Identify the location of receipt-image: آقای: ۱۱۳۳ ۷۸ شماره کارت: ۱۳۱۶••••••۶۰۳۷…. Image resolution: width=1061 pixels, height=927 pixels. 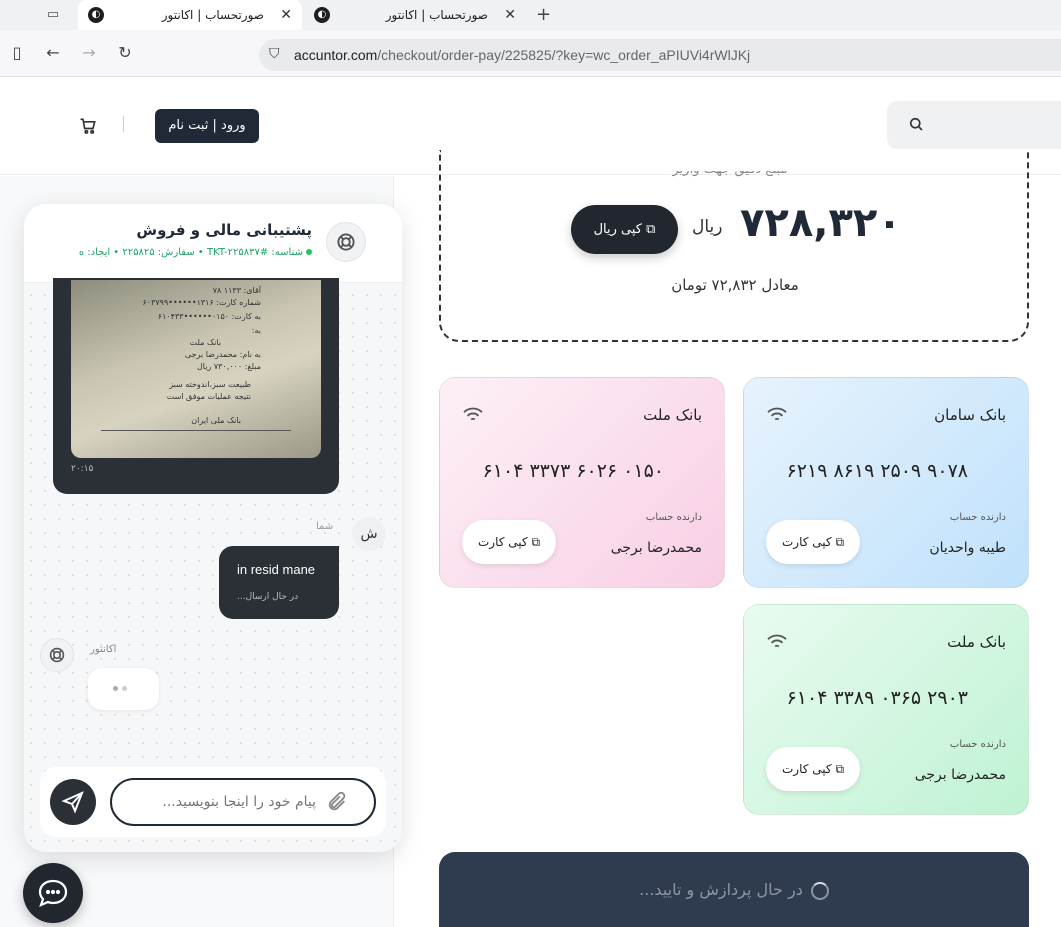
(196, 369).